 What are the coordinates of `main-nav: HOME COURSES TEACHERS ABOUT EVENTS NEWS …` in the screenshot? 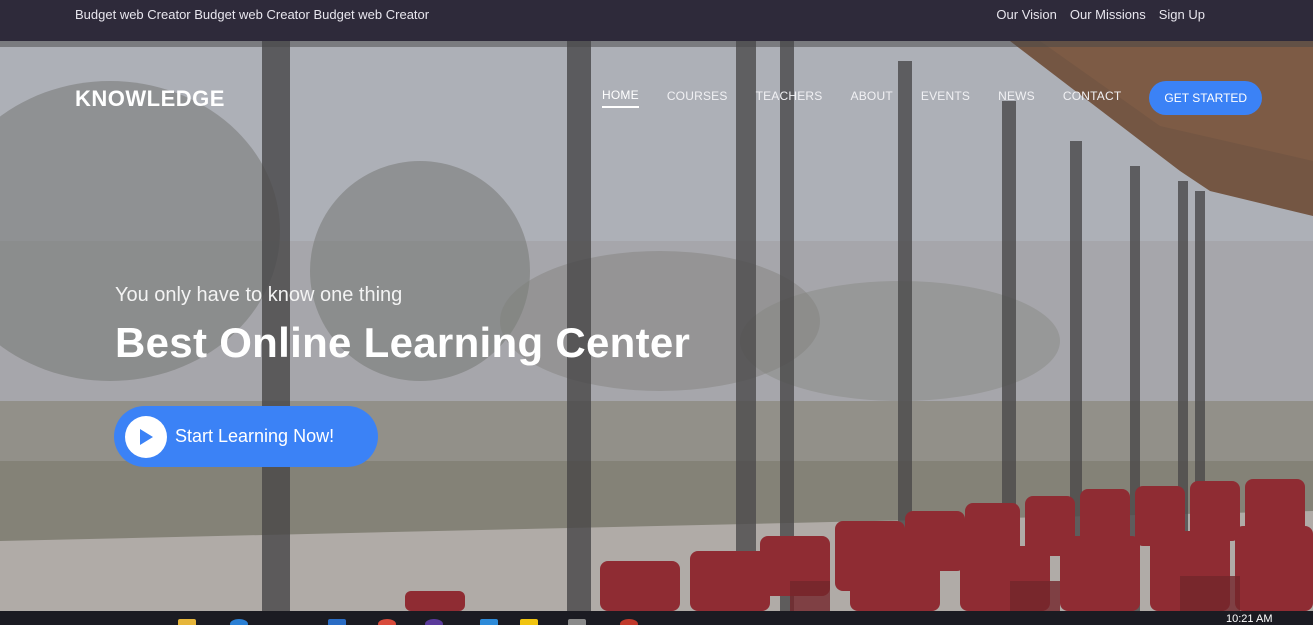 It's located at (932, 98).